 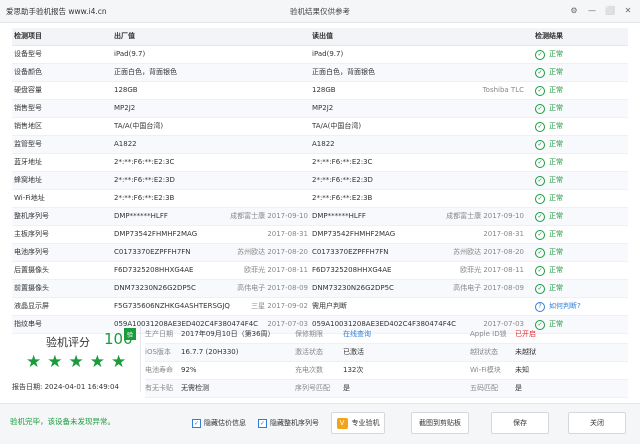 What do you see at coordinates (610, 10) in the screenshot?
I see `restore-icon: ⬜` at bounding box center [610, 10].